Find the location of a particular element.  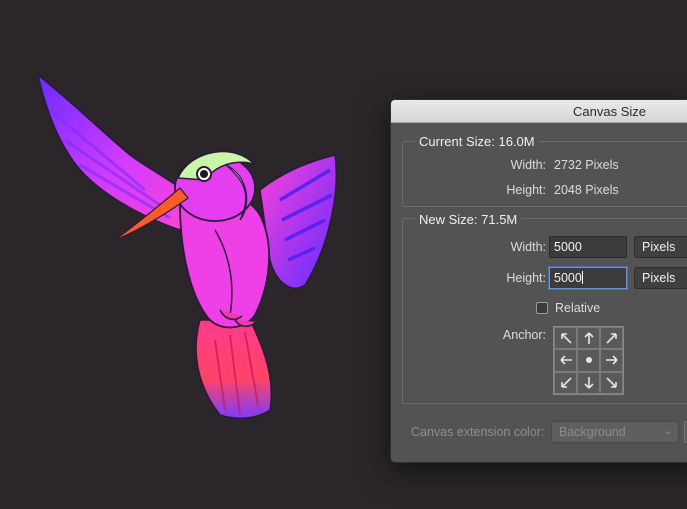

new-size-legend: New Size: 71.5M is located at coordinates (468, 219).